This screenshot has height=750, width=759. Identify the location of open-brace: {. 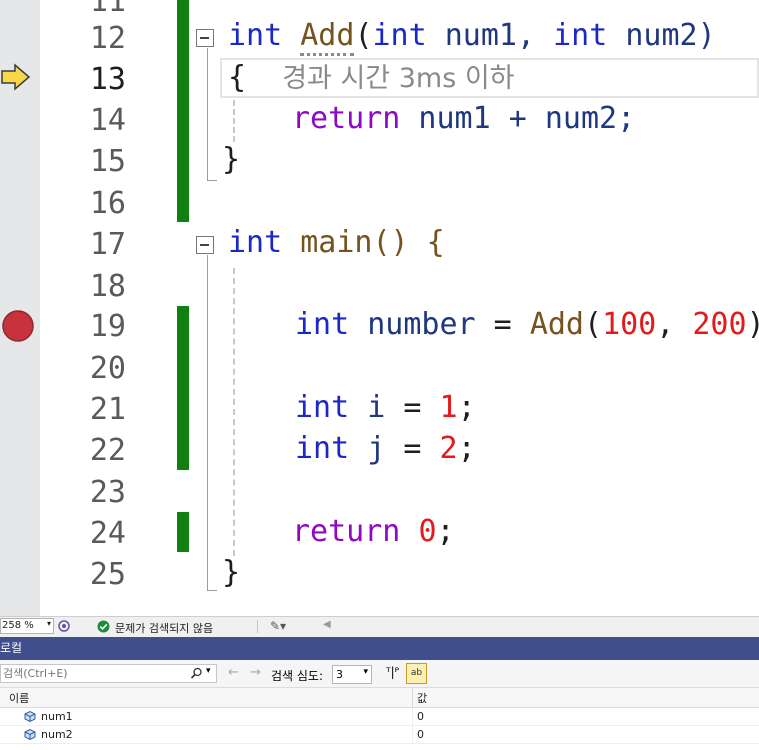
(237, 77).